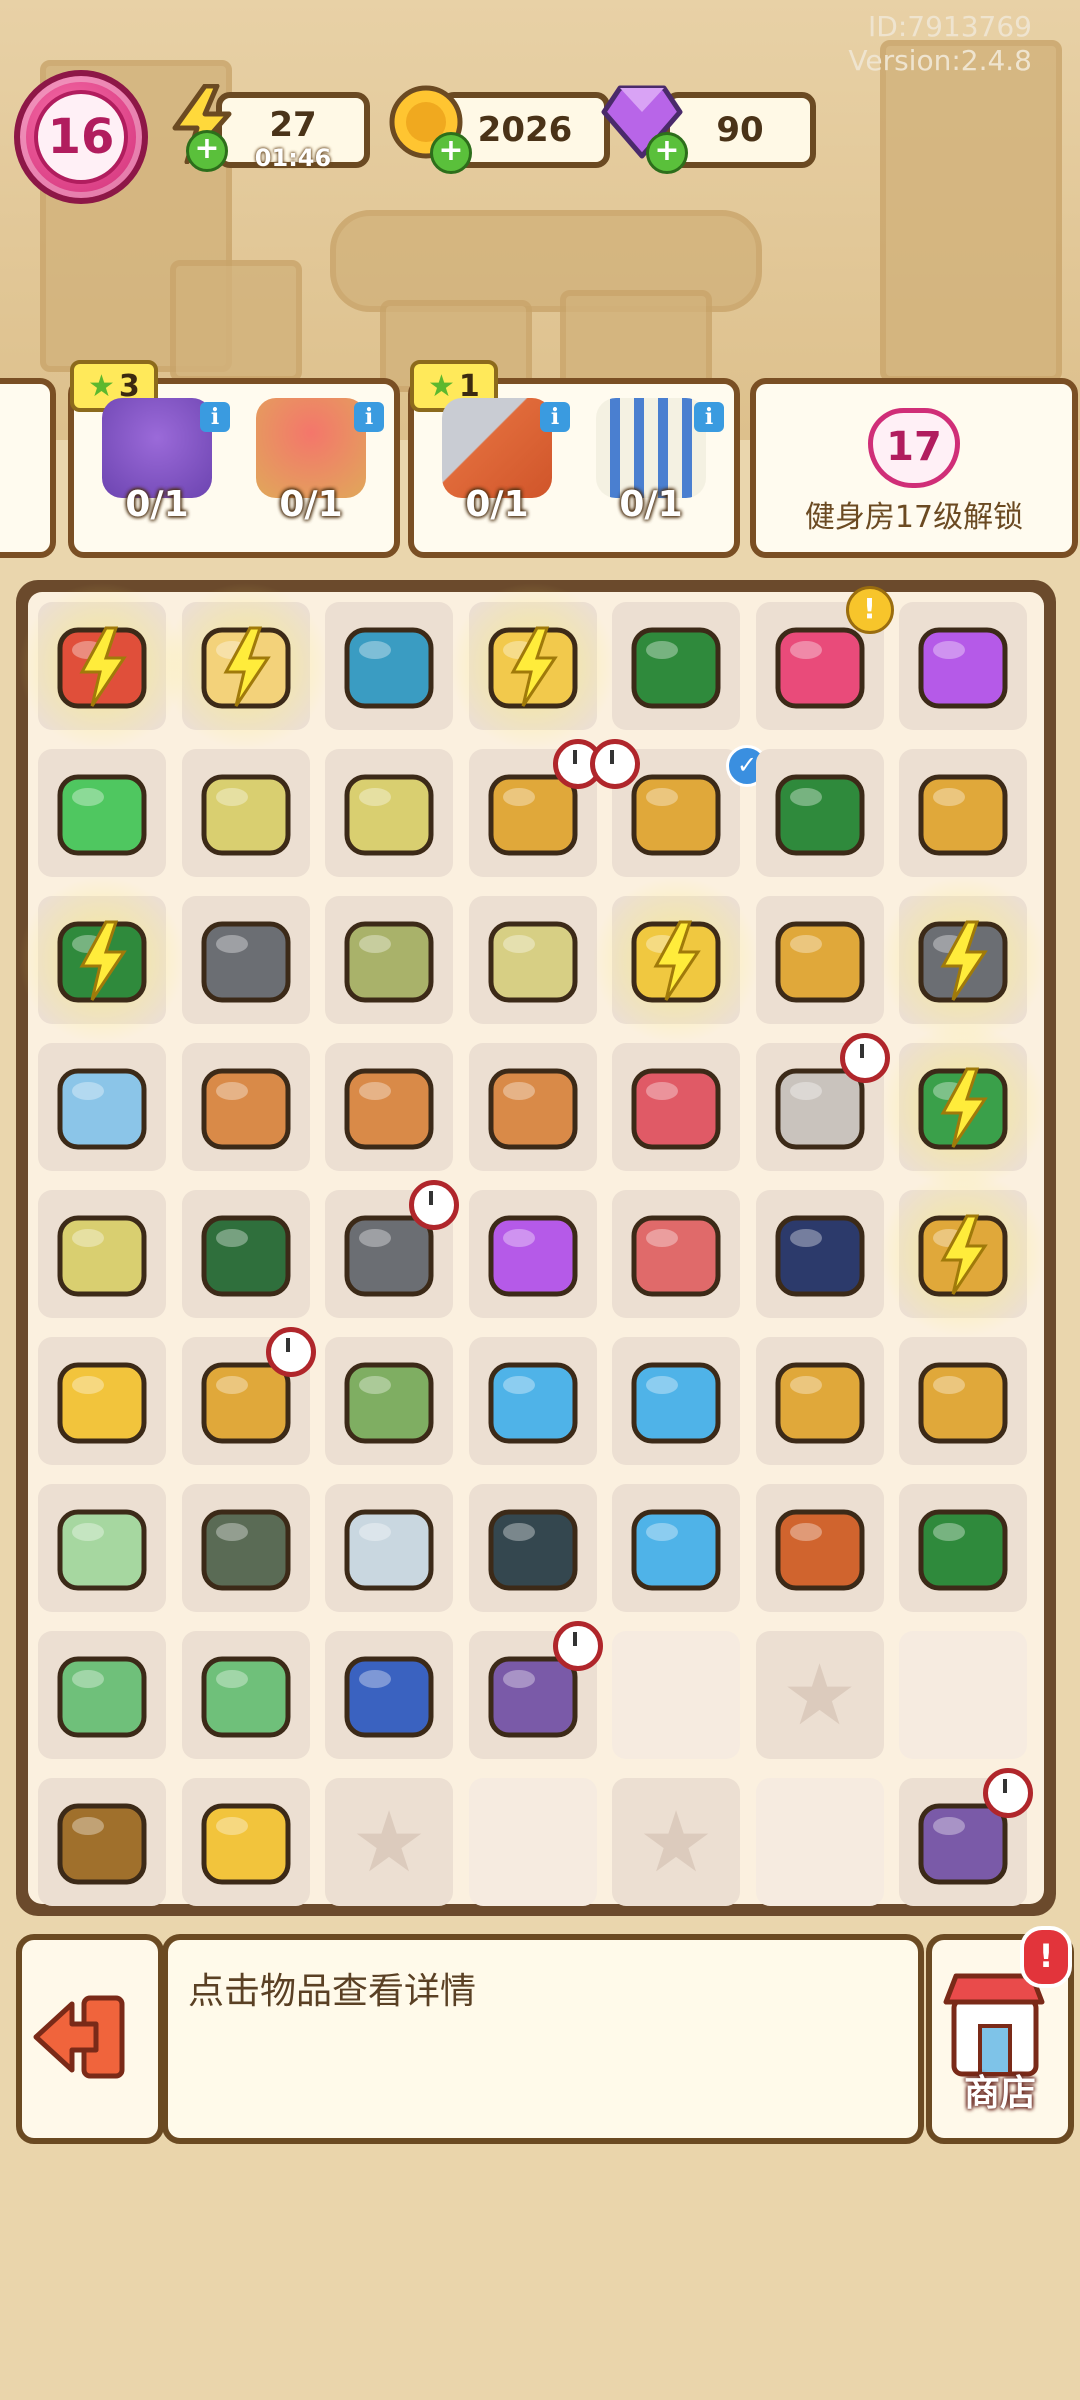 This screenshot has width=1080, height=2400. Describe the element at coordinates (157, 448) in the screenshot. I see `lavender-icon` at that location.